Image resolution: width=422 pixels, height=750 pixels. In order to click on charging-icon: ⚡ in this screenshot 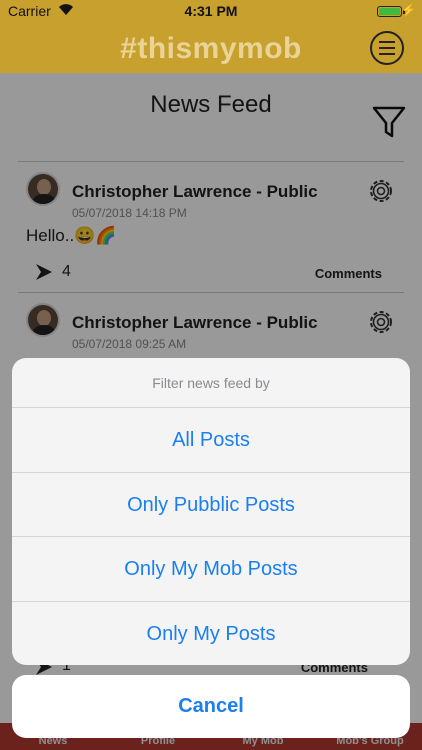, I will do `click(408, 10)`.